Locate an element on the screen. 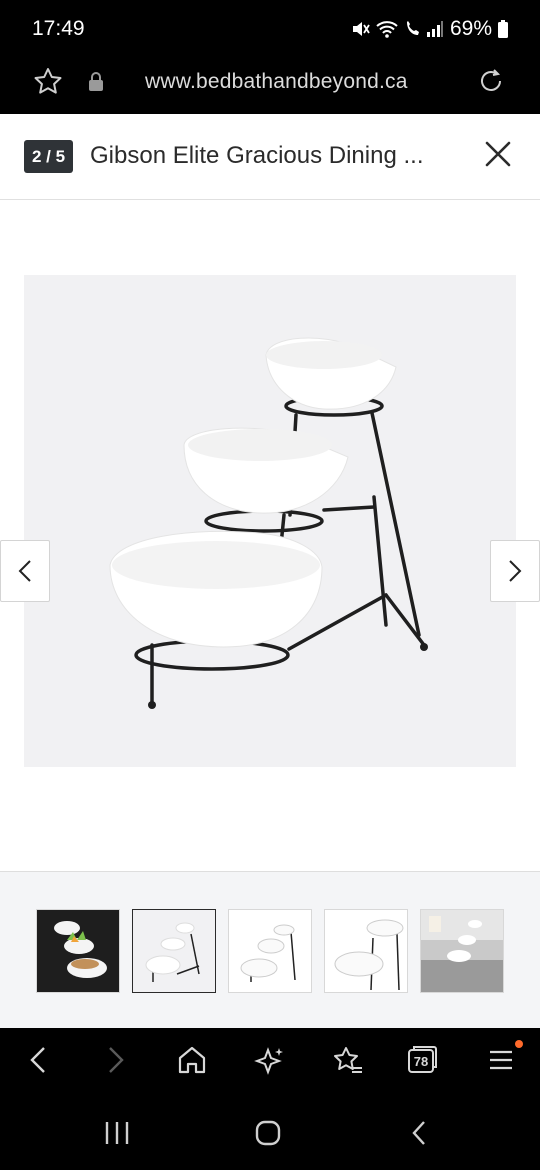 Image resolution: width=540 pixels, height=1170 pixels. reload-icon is located at coordinates (491, 81).